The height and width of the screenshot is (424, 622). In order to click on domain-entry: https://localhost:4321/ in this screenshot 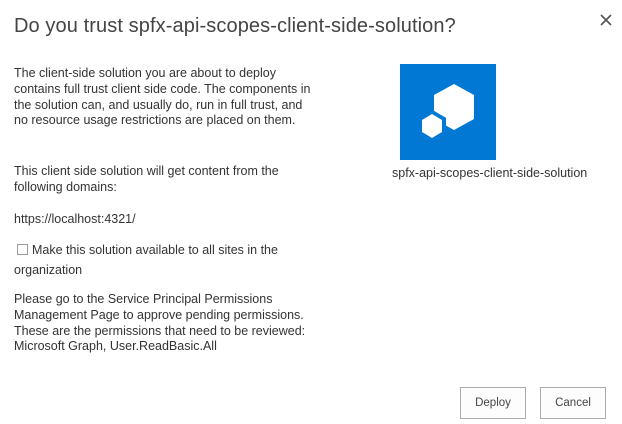, I will do `click(164, 220)`.